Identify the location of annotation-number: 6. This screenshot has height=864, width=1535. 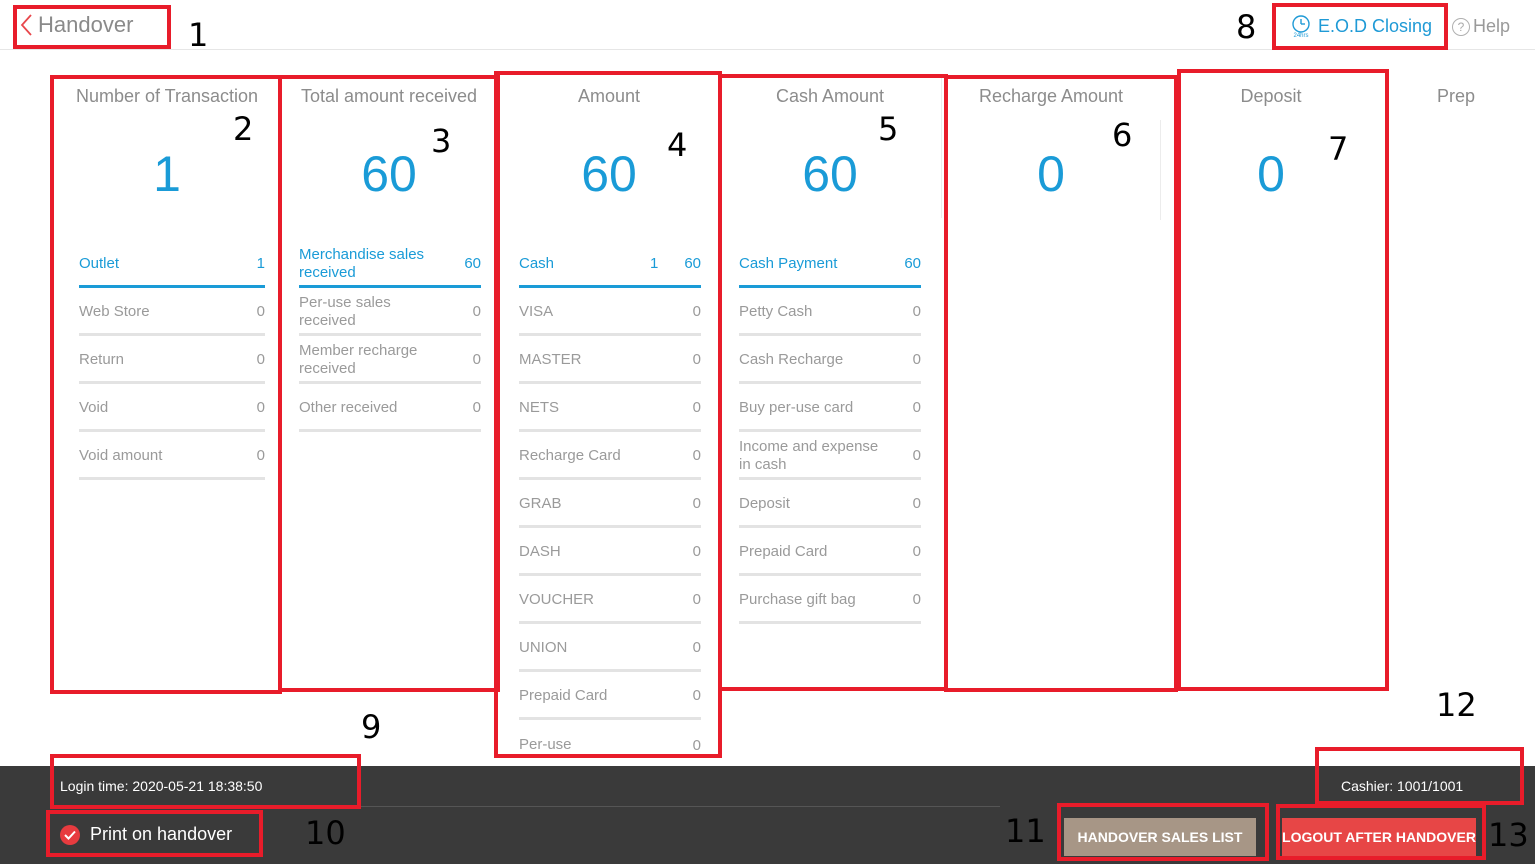
(1122, 135).